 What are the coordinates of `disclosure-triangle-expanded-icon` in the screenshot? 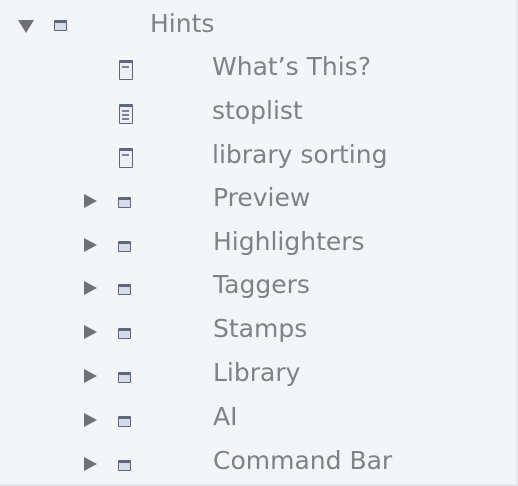 It's located at (26, 25).